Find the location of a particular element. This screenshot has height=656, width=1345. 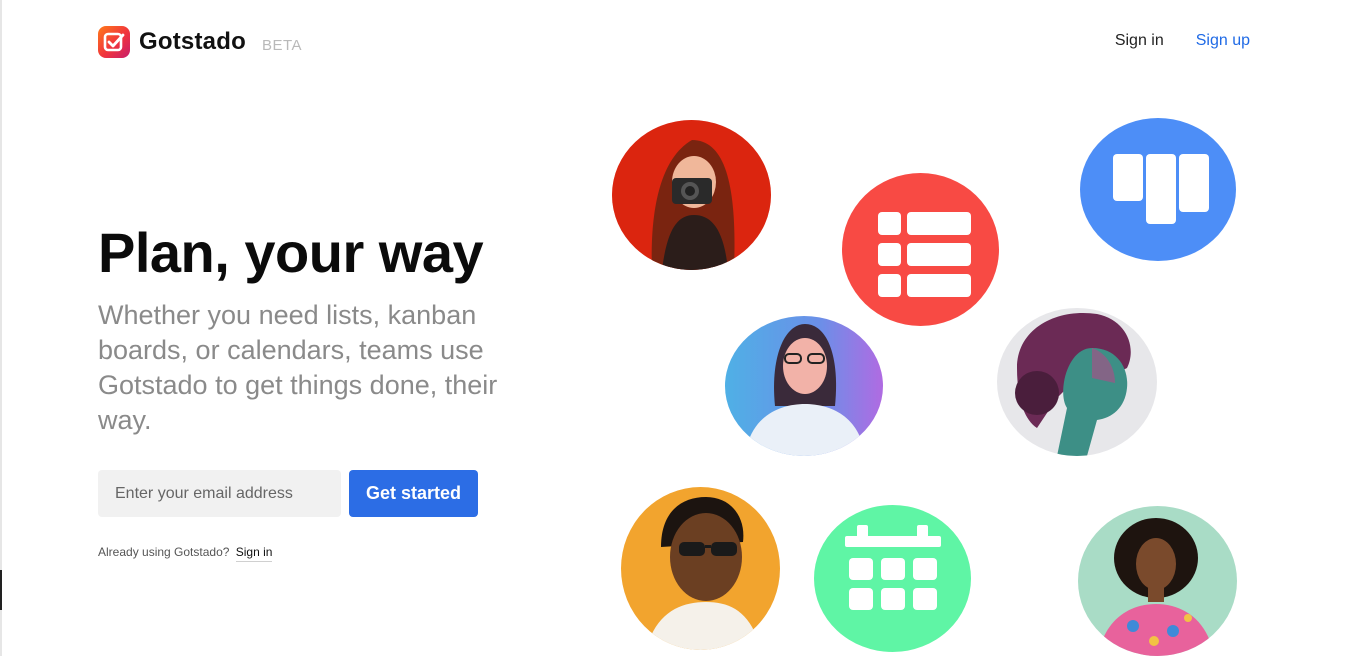

signup-form: Get started is located at coordinates (288, 493).